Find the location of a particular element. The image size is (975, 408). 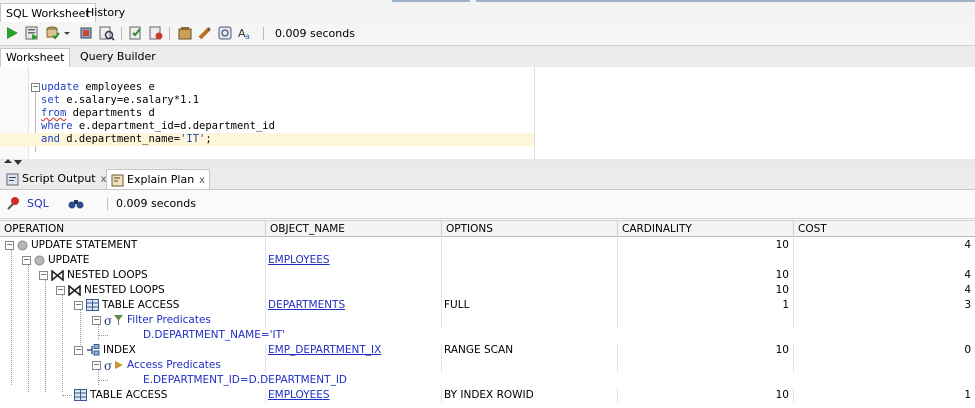

table-row: − TABLE ACCESS DEPARTMENTS FULL 1 3 is located at coordinates (487, 305).